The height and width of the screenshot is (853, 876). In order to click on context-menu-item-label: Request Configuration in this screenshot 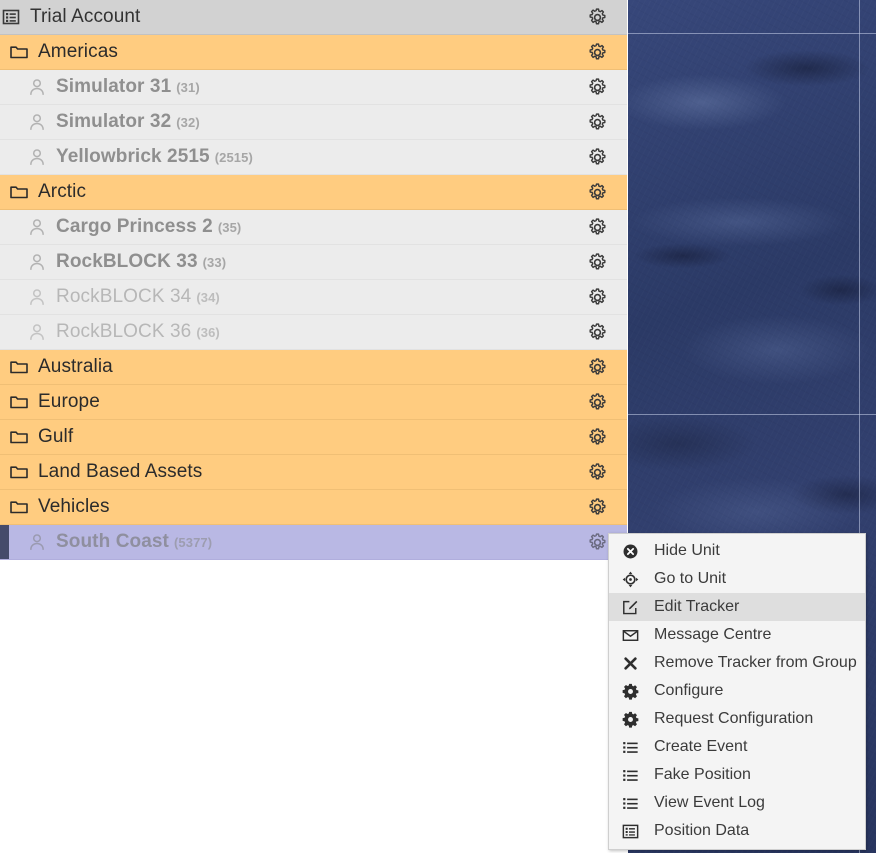, I will do `click(734, 718)`.